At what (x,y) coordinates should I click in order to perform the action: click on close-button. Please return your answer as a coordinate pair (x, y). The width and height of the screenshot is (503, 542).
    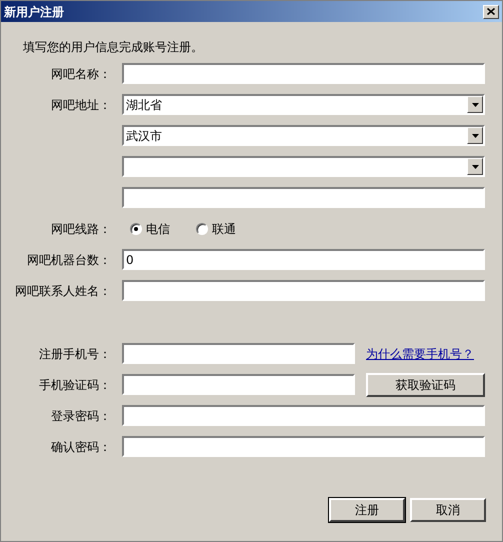
    Looking at the image, I should click on (491, 11).